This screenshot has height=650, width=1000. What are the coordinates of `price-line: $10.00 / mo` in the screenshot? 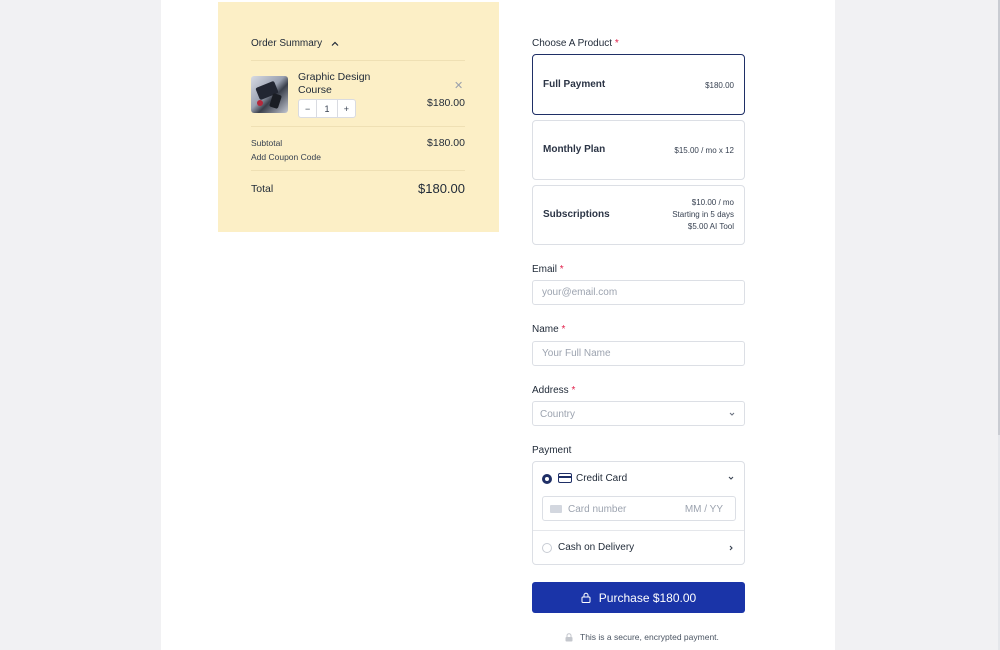 It's located at (712, 202).